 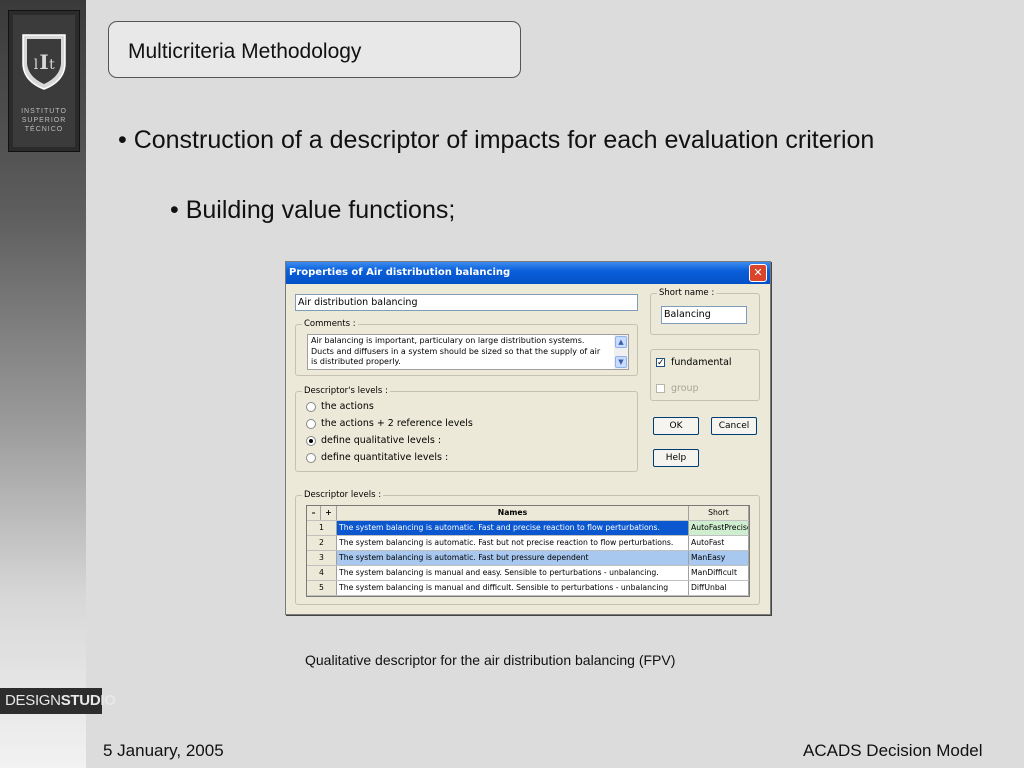 I want to click on criterion-name-value: Air distribution balancing, so click(x=358, y=302).